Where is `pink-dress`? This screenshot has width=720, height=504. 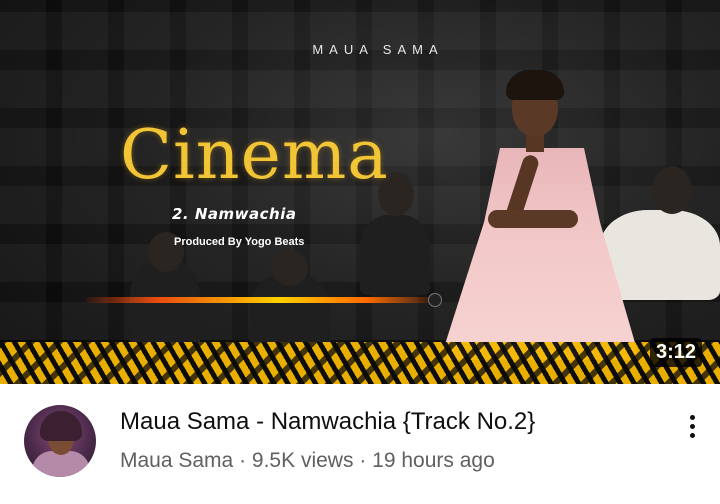
pink-dress is located at coordinates (540, 254).